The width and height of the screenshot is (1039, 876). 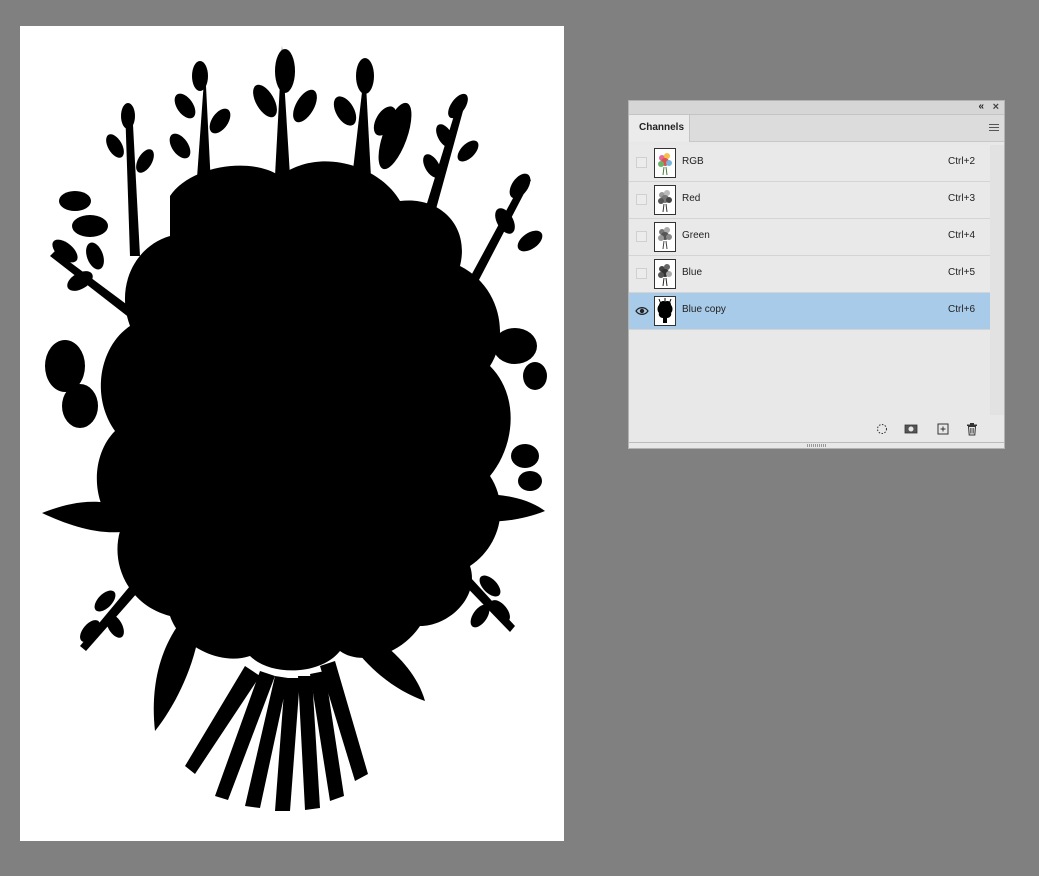 What do you see at coordinates (809, 274) in the screenshot?
I see `channel-row-blue: Blue Ctrl+5` at bounding box center [809, 274].